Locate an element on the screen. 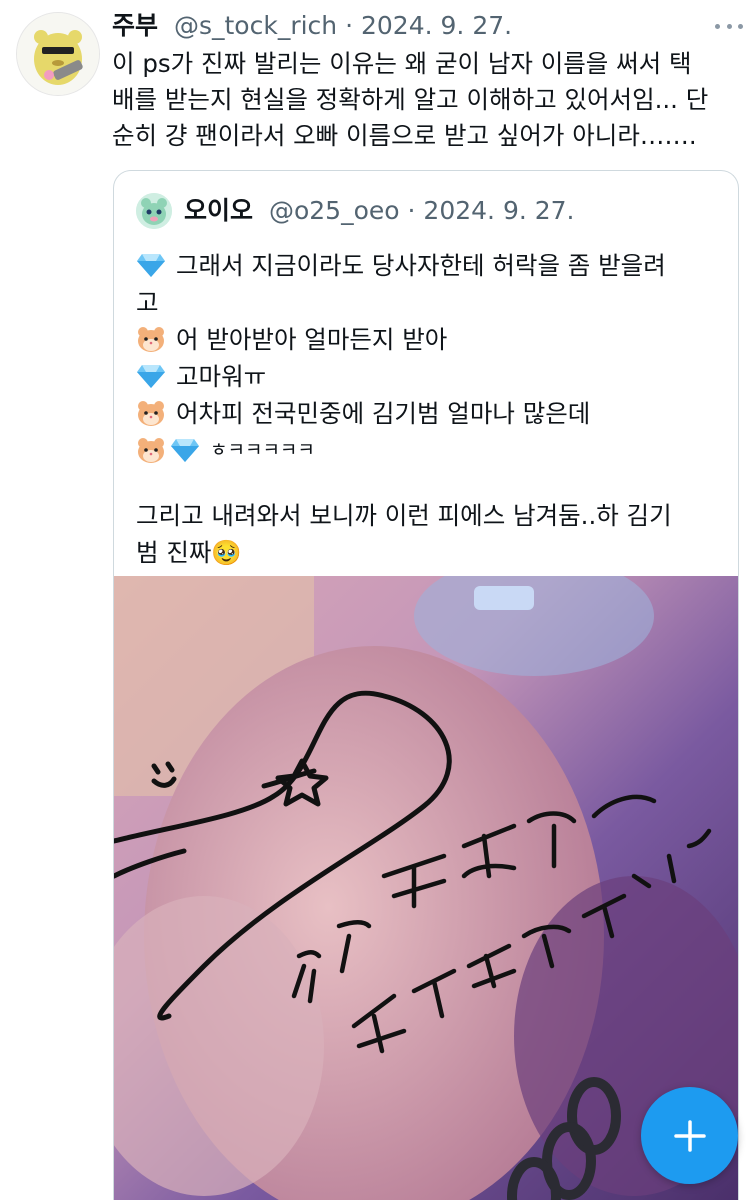  quote-line: 어차피 전국민중에 김기범 얼마나 많은데 is located at coordinates (431, 413).